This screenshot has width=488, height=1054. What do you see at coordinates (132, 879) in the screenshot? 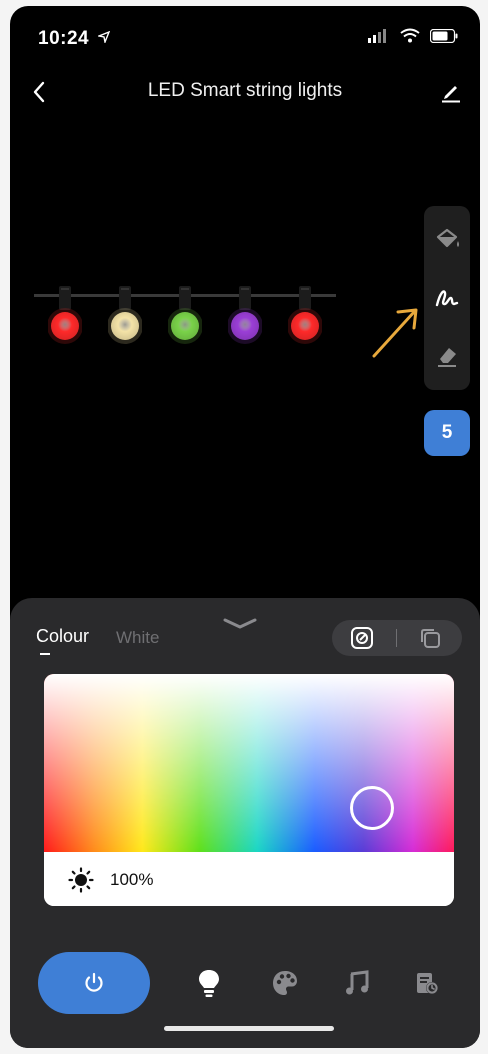
I see `brightness-value: 100%` at bounding box center [132, 879].